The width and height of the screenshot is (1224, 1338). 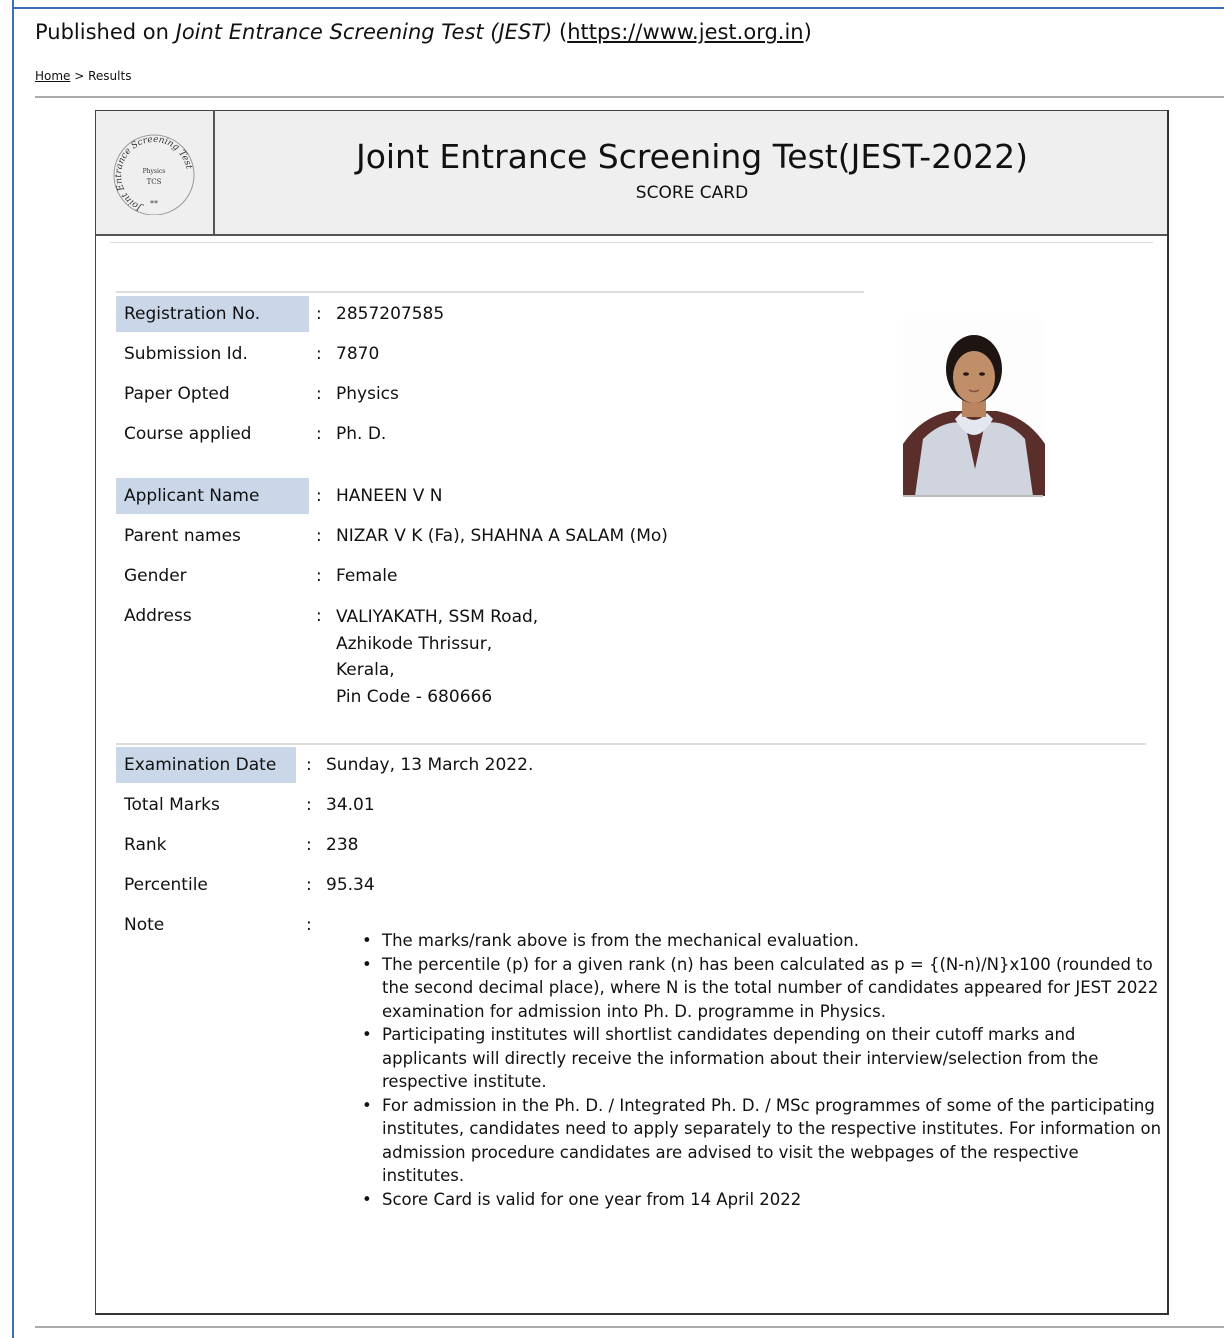 What do you see at coordinates (358, 354) in the screenshot?
I see `field-value: 7870` at bounding box center [358, 354].